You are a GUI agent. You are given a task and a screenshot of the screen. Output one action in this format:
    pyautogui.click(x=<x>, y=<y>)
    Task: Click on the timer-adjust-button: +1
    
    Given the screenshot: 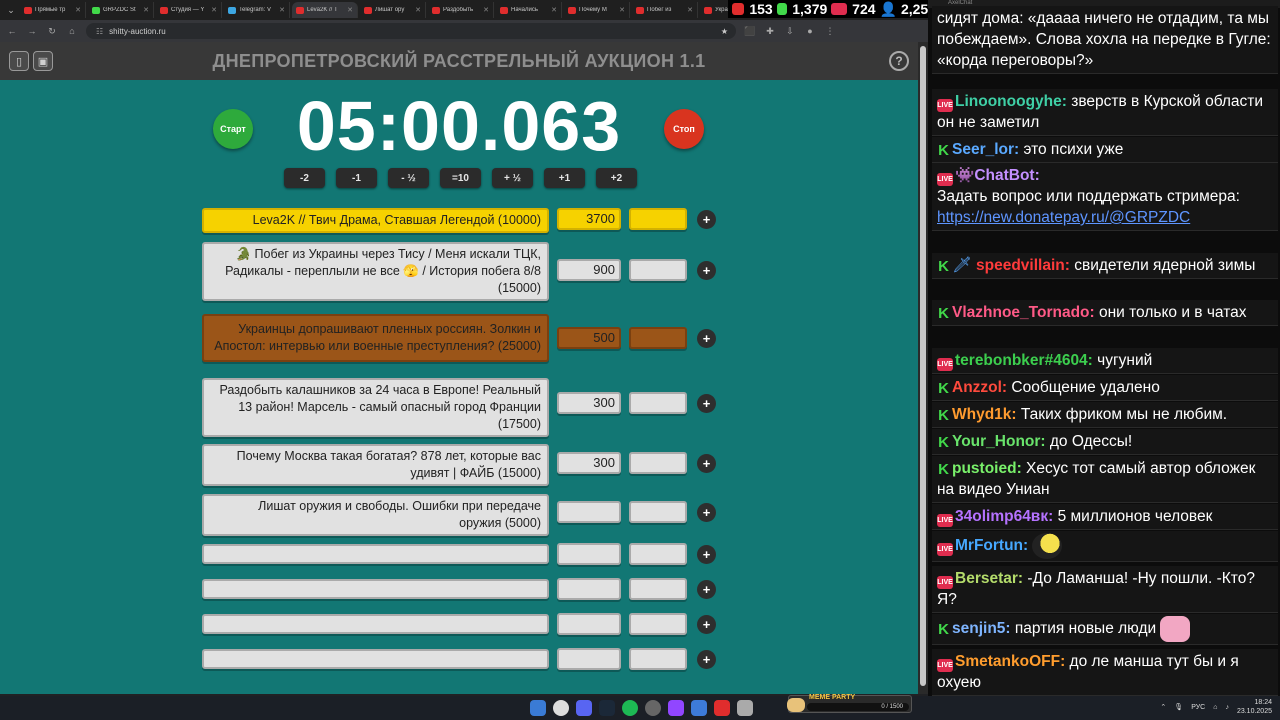 What is the action you would take?
    pyautogui.click(x=564, y=178)
    